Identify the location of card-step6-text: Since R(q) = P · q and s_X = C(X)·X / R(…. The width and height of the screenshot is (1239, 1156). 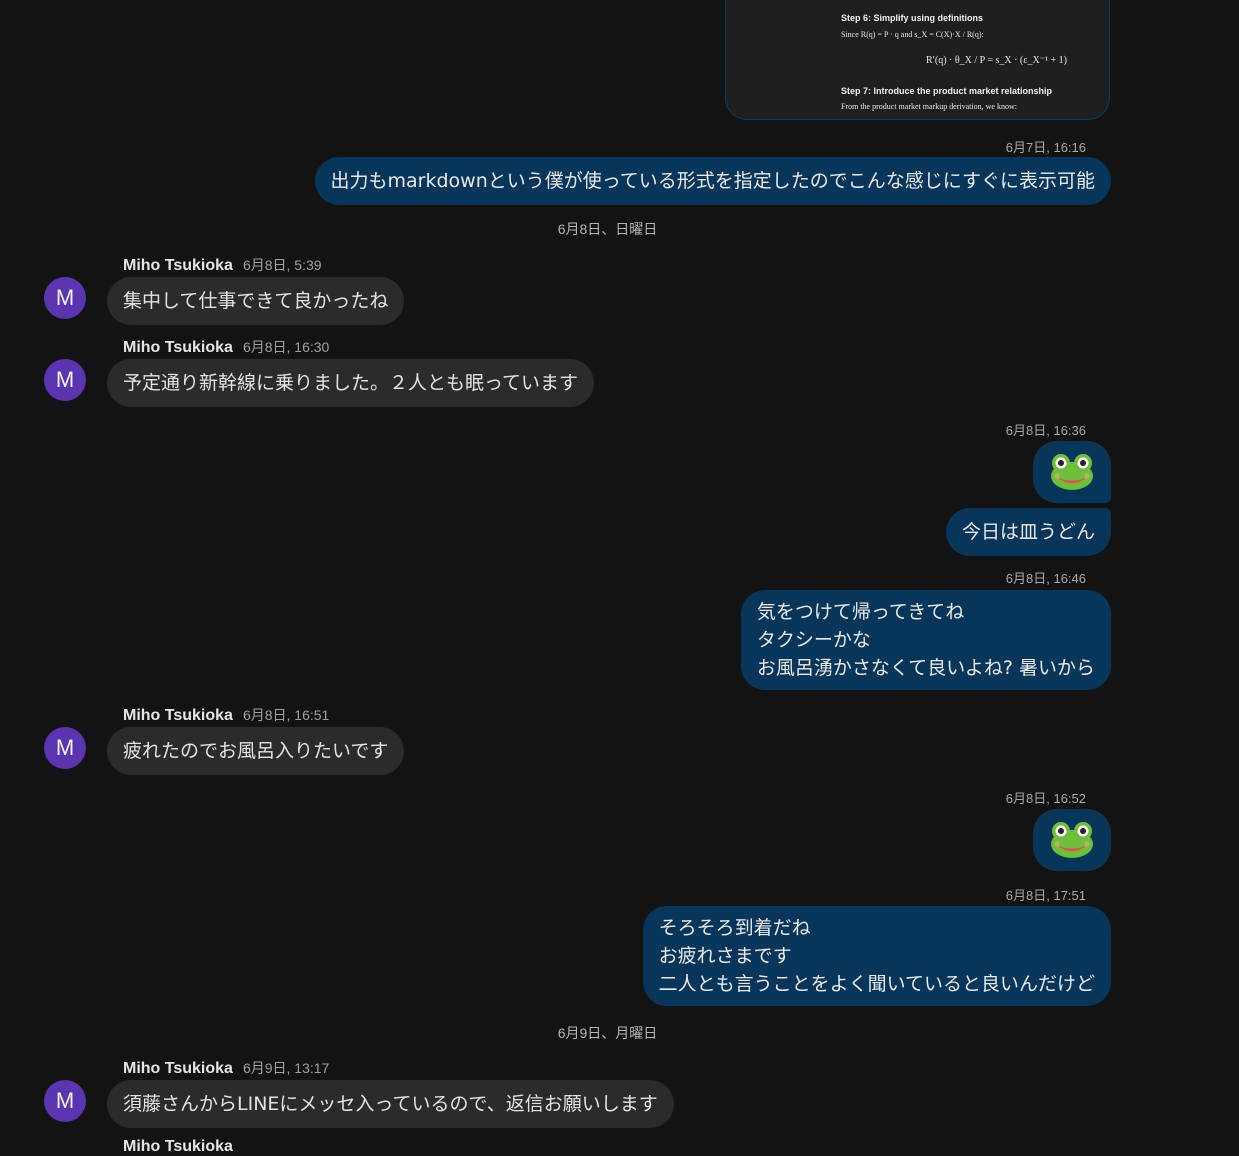
(912, 34).